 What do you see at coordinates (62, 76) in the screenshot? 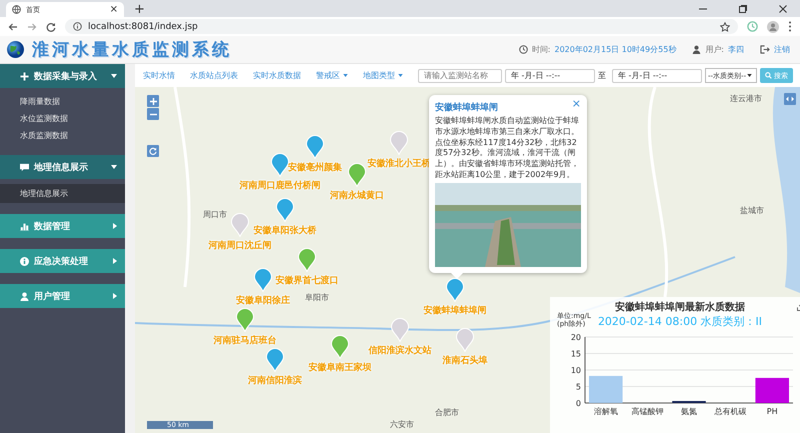
I see `sidebar-menu-header: 数据采集与录入` at bounding box center [62, 76].